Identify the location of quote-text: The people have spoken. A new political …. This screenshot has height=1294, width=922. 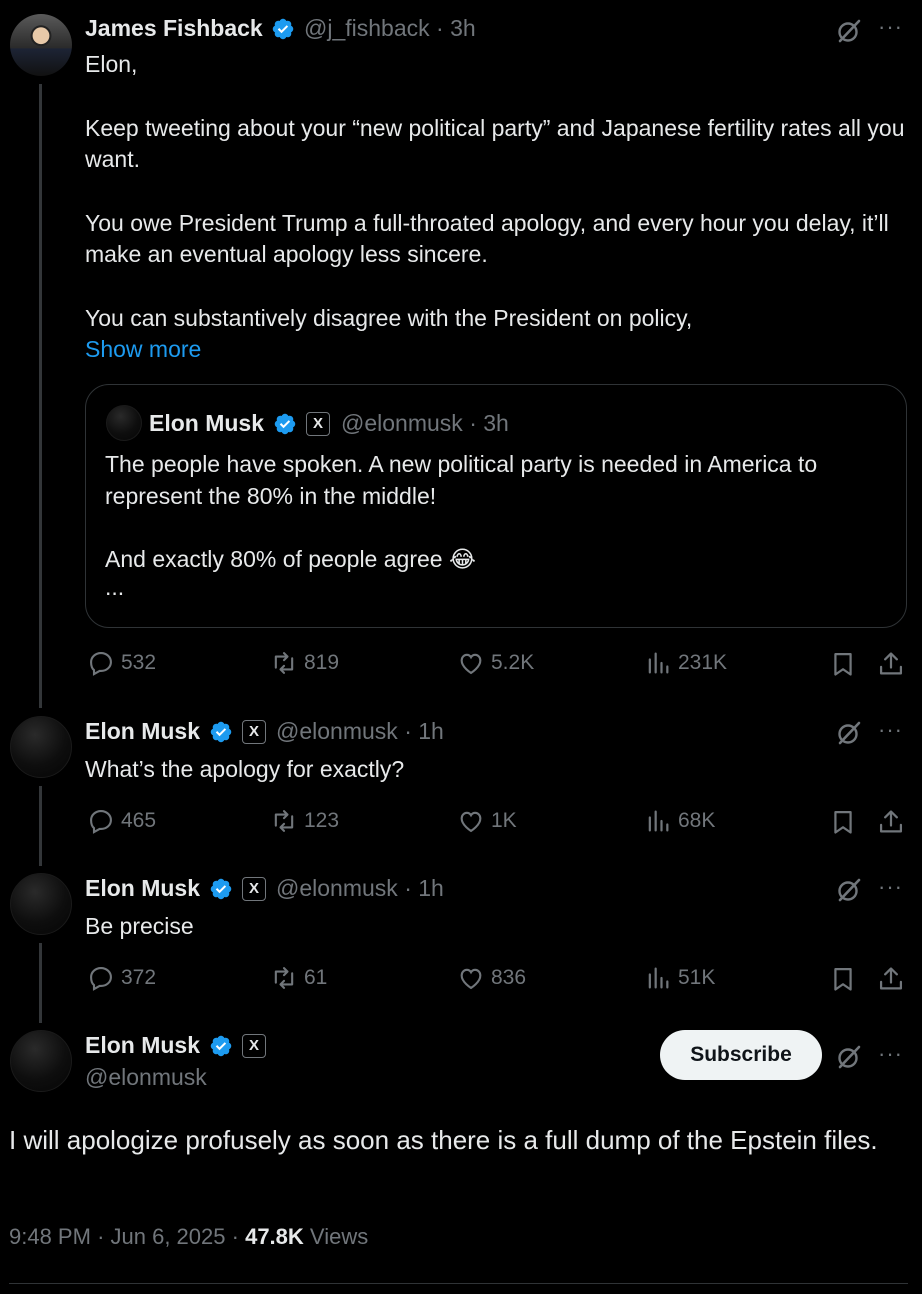
(500, 526).